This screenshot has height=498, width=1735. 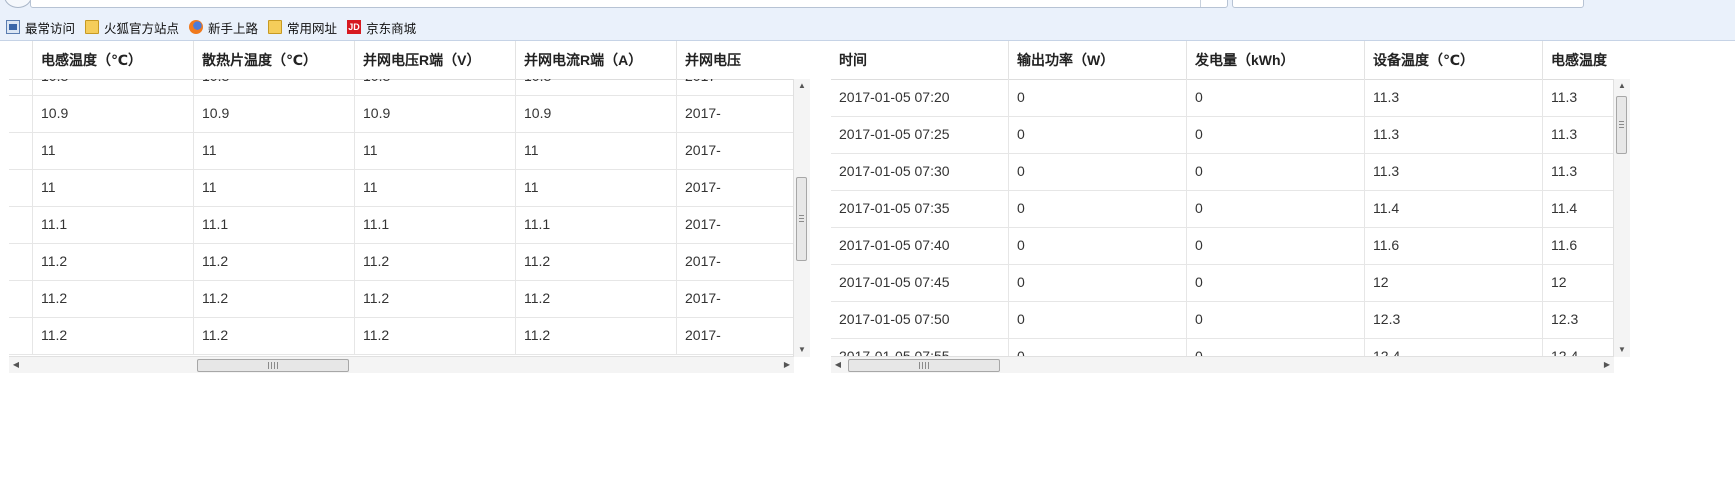 I want to click on search-bar, so click(x=1408, y=4).